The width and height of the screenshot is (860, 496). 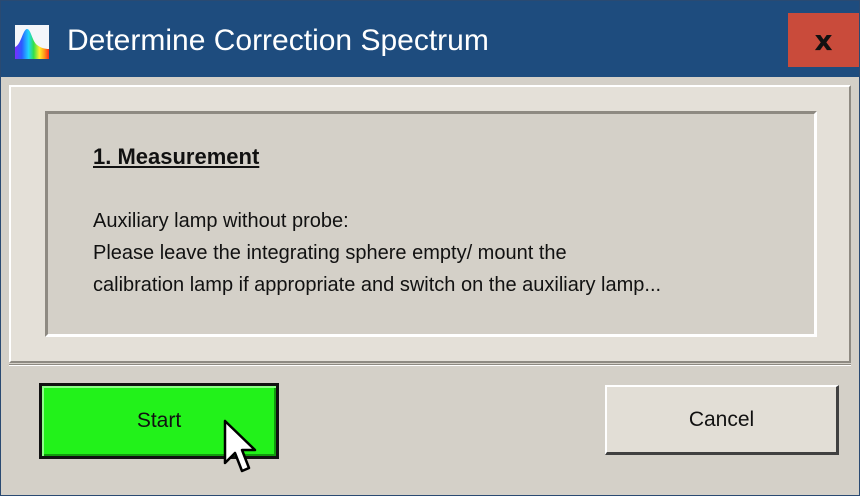 What do you see at coordinates (159, 420) in the screenshot?
I see `start-button-label: Start` at bounding box center [159, 420].